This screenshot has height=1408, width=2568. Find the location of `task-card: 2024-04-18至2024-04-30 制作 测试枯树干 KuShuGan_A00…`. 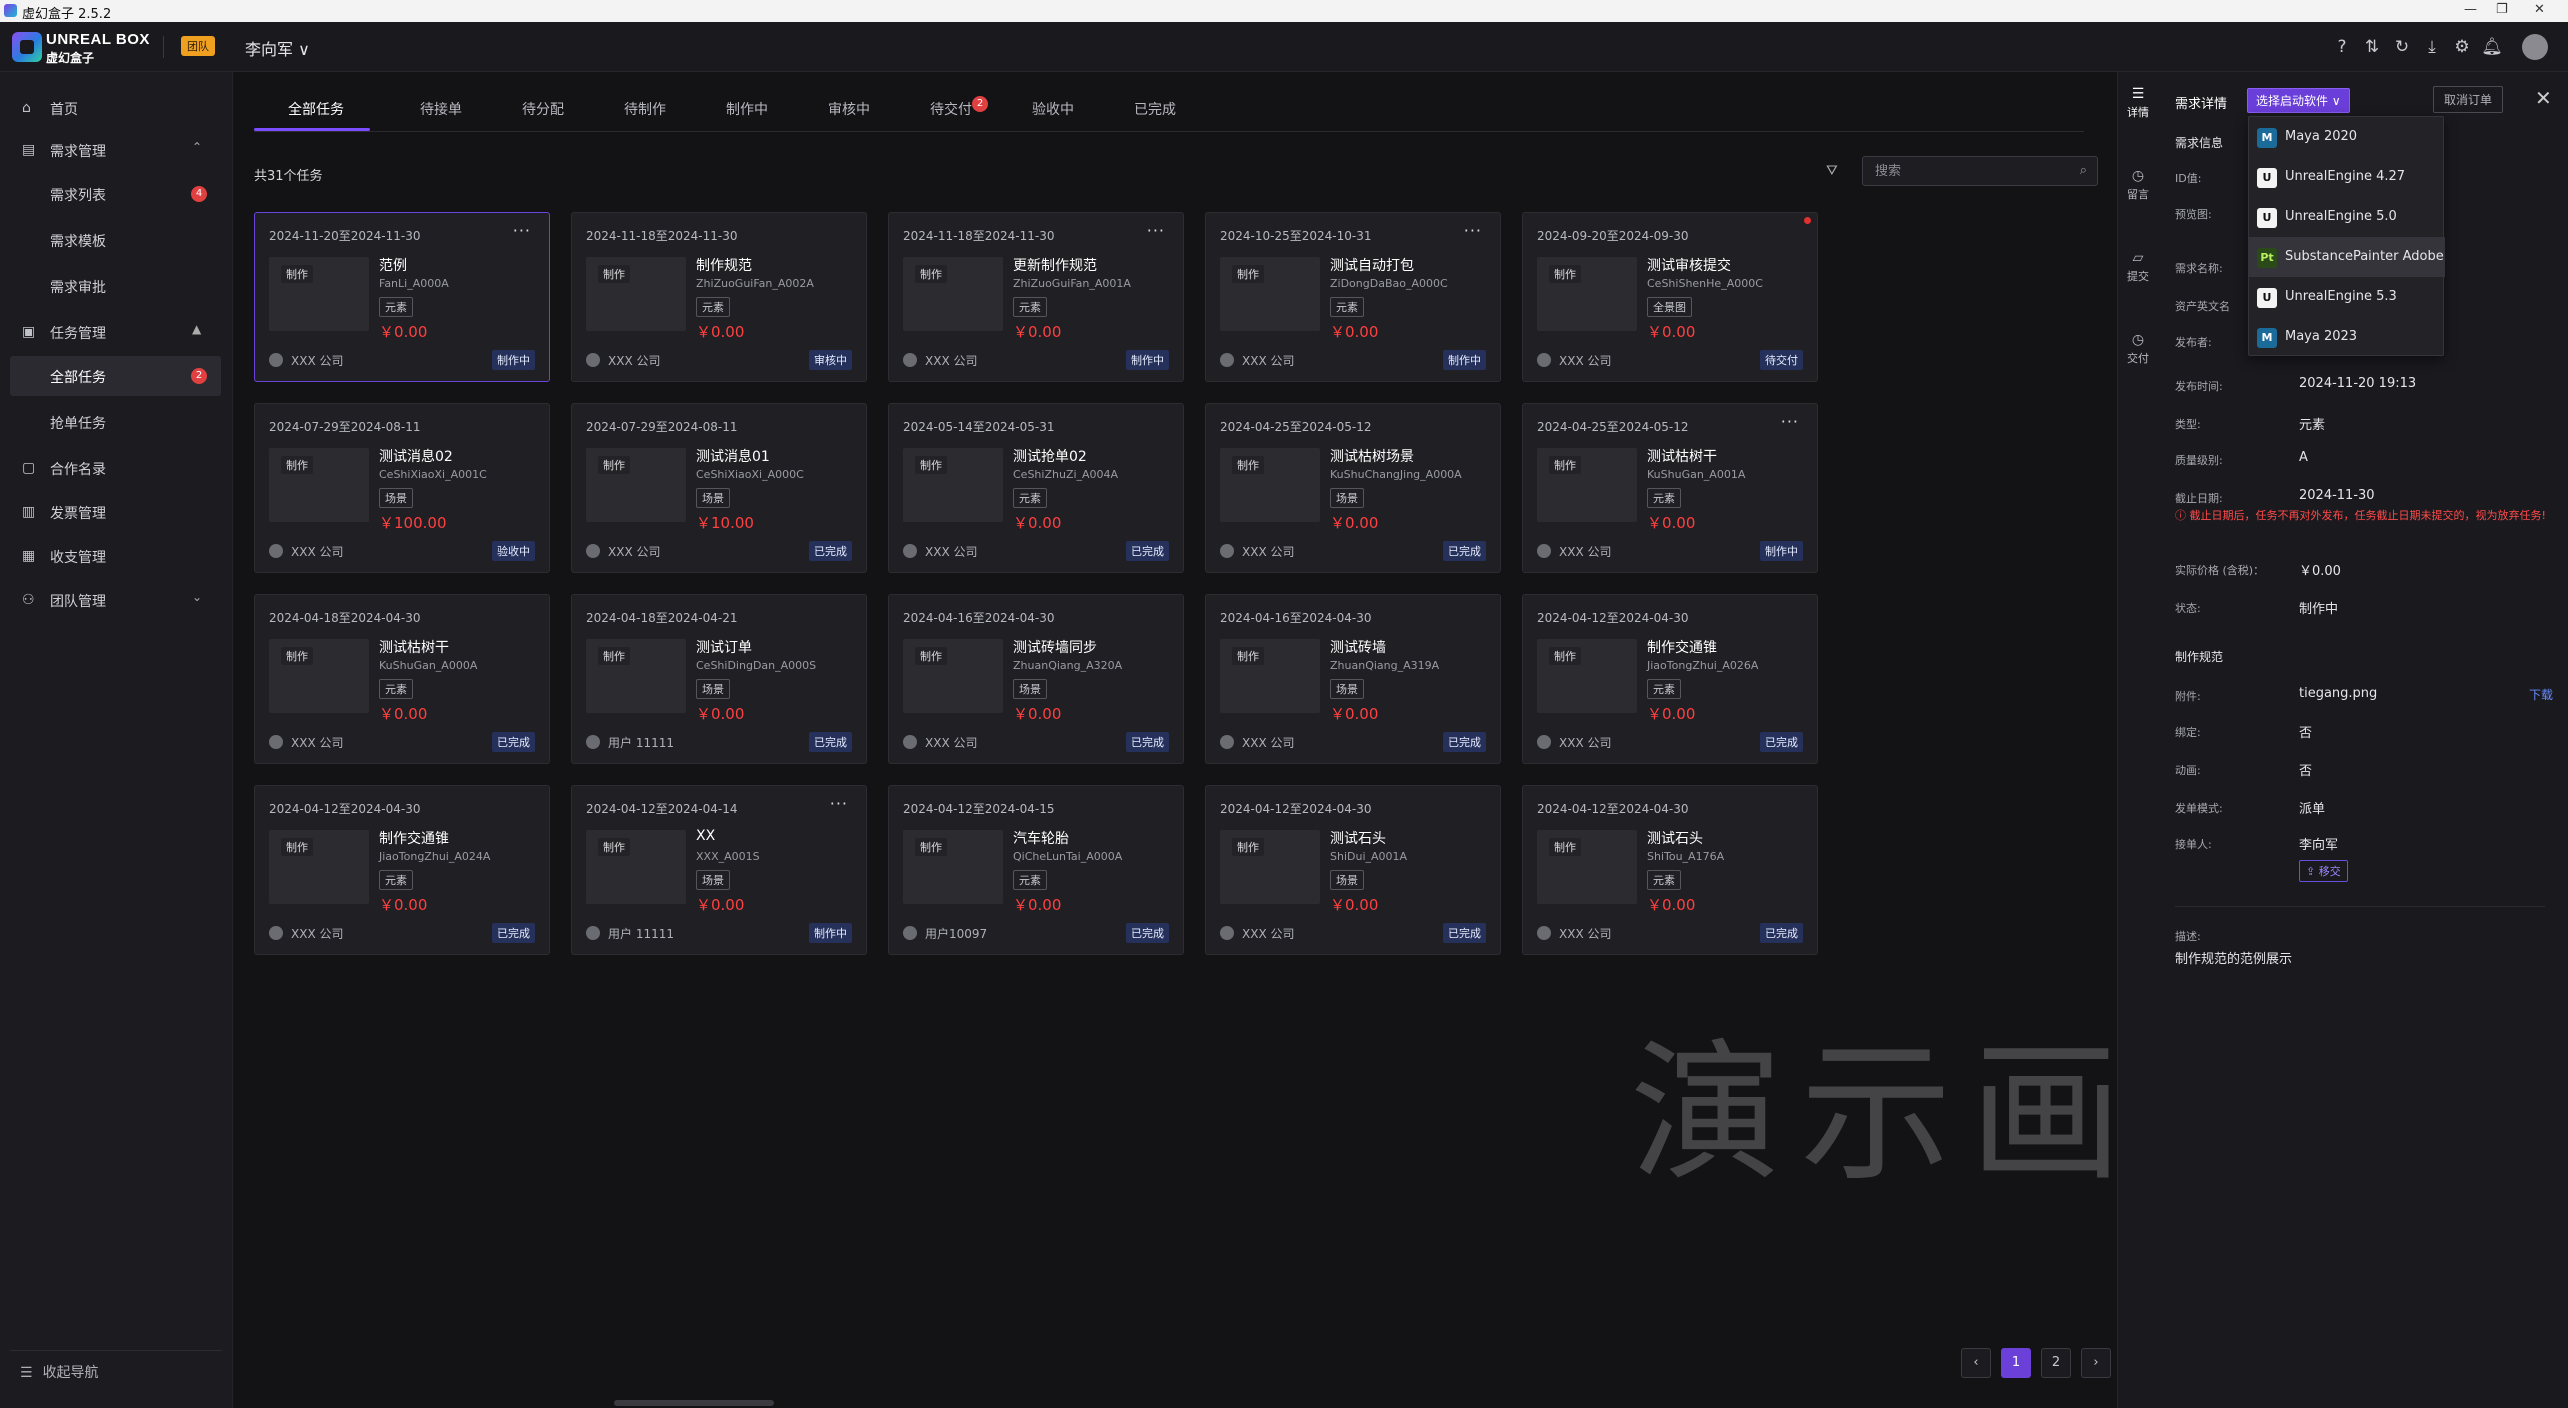

task-card: 2024-04-18至2024-04-30 制作 测试枯树干 KuShuGan_A00… is located at coordinates (402, 679).